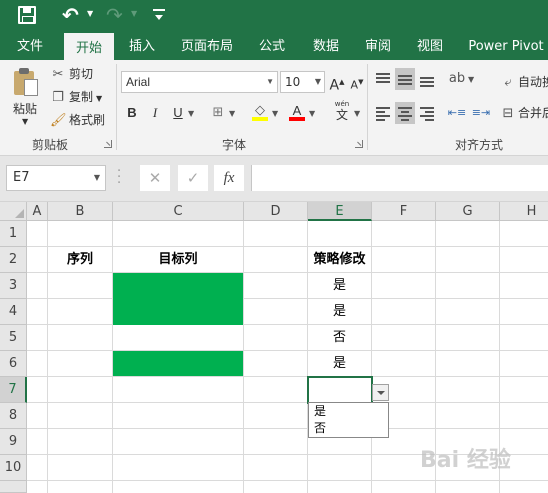  What do you see at coordinates (13, 468) in the screenshot?
I see `row-header-10: 10` at bounding box center [13, 468].